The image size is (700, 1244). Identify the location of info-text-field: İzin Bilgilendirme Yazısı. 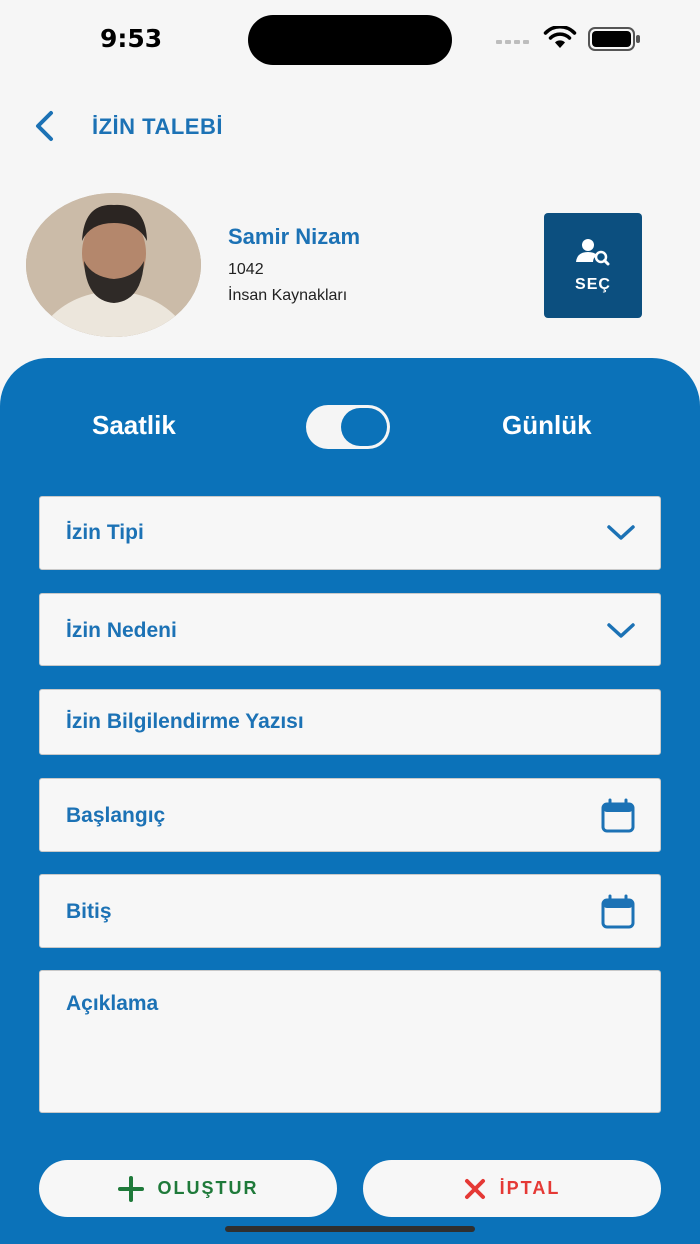
(350, 722).